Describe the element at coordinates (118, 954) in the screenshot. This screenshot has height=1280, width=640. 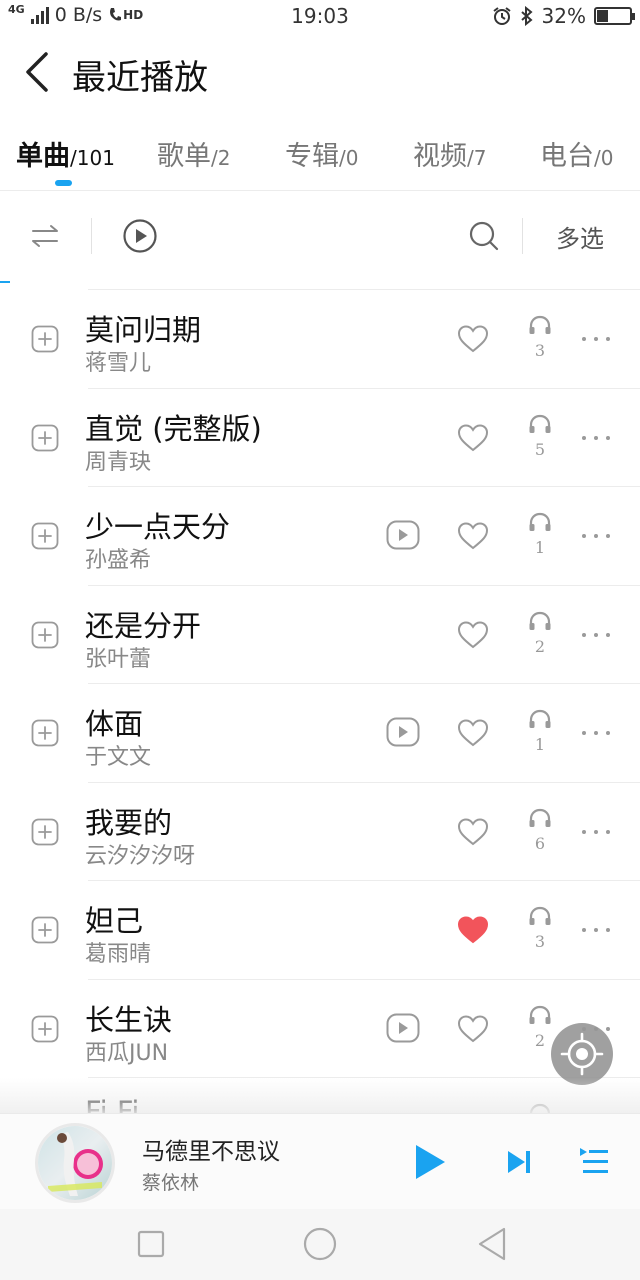
I see `song-artist: 葛雨晴` at that location.